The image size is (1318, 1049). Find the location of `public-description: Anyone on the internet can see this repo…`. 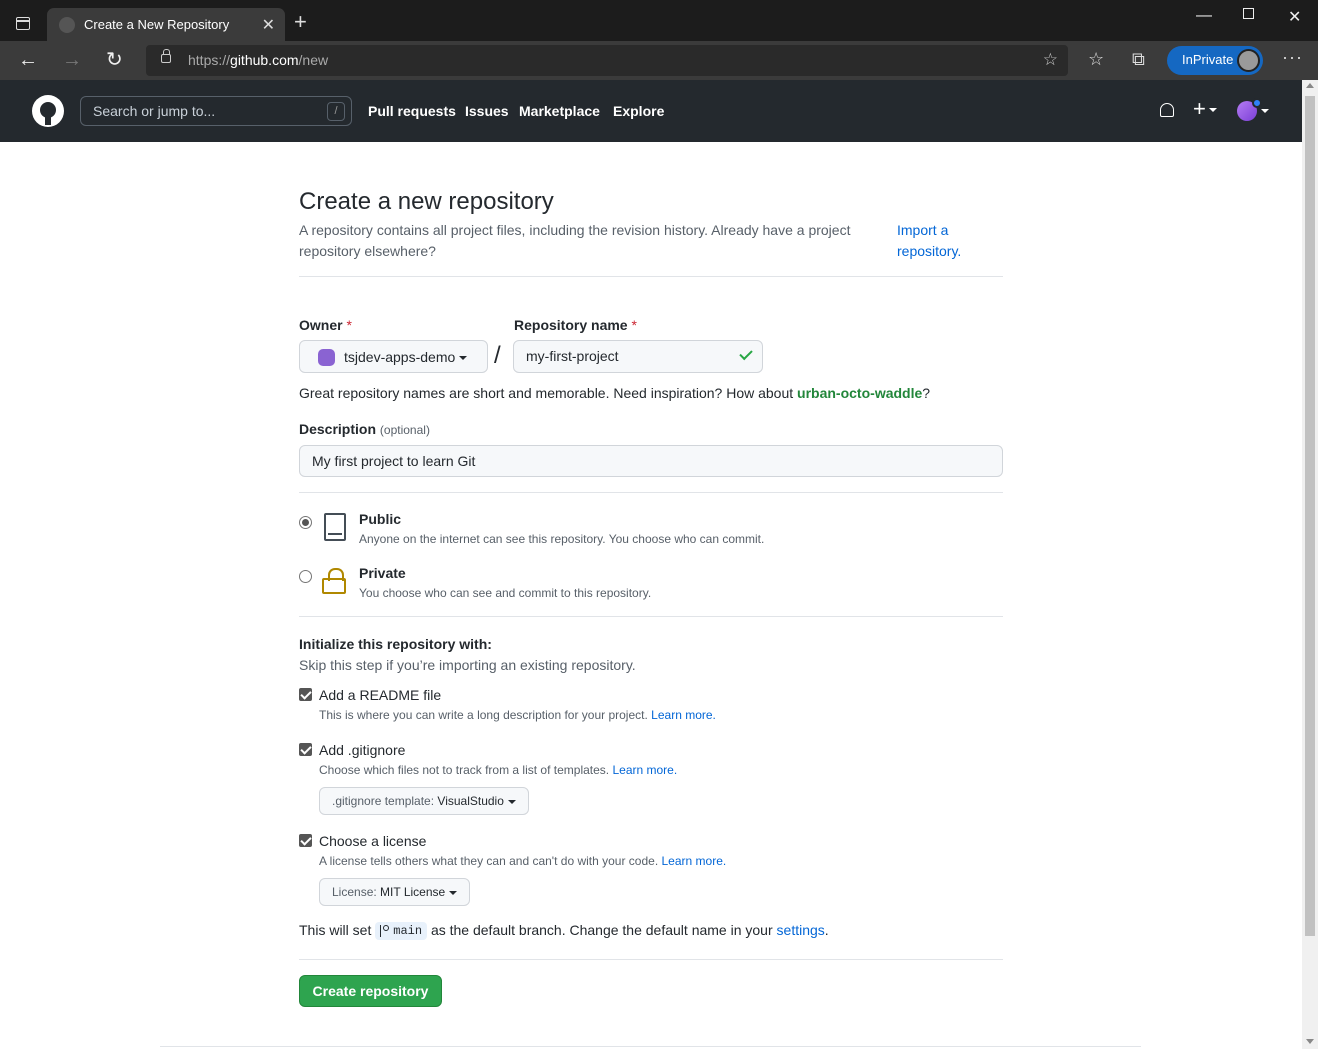

public-description: Anyone on the internet can see this repo… is located at coordinates (562, 539).